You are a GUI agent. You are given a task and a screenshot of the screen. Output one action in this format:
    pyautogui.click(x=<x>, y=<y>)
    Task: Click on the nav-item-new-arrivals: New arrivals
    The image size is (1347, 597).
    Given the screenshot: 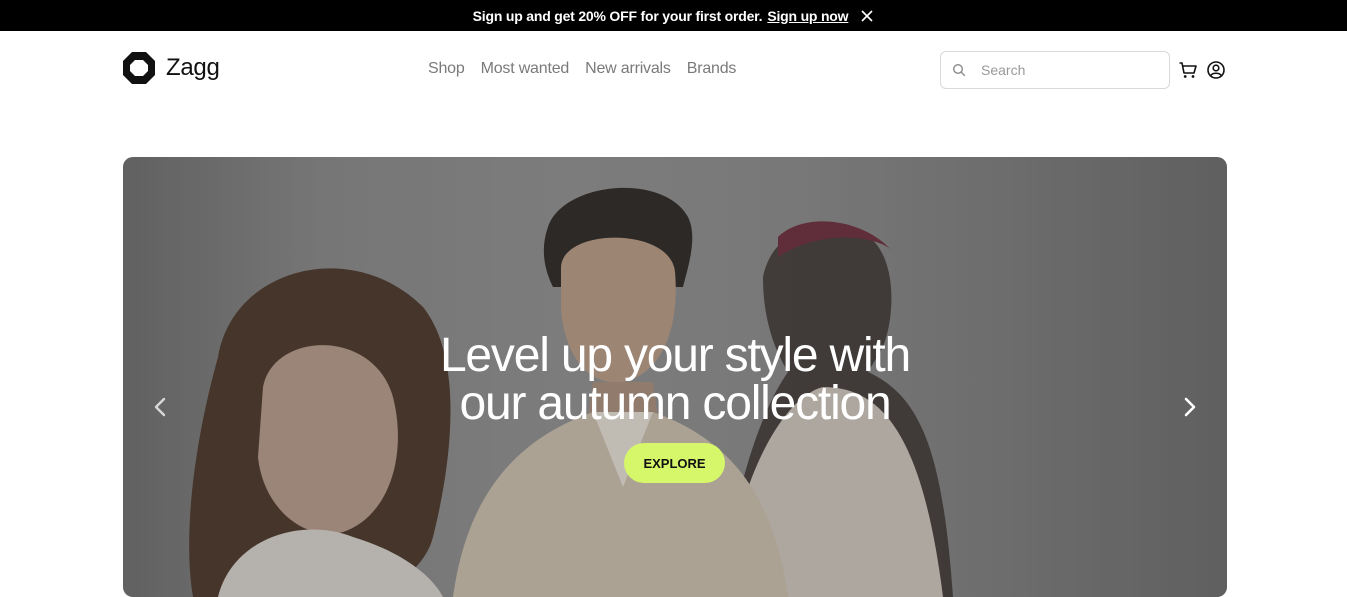 What is the action you would take?
    pyautogui.click(x=628, y=69)
    